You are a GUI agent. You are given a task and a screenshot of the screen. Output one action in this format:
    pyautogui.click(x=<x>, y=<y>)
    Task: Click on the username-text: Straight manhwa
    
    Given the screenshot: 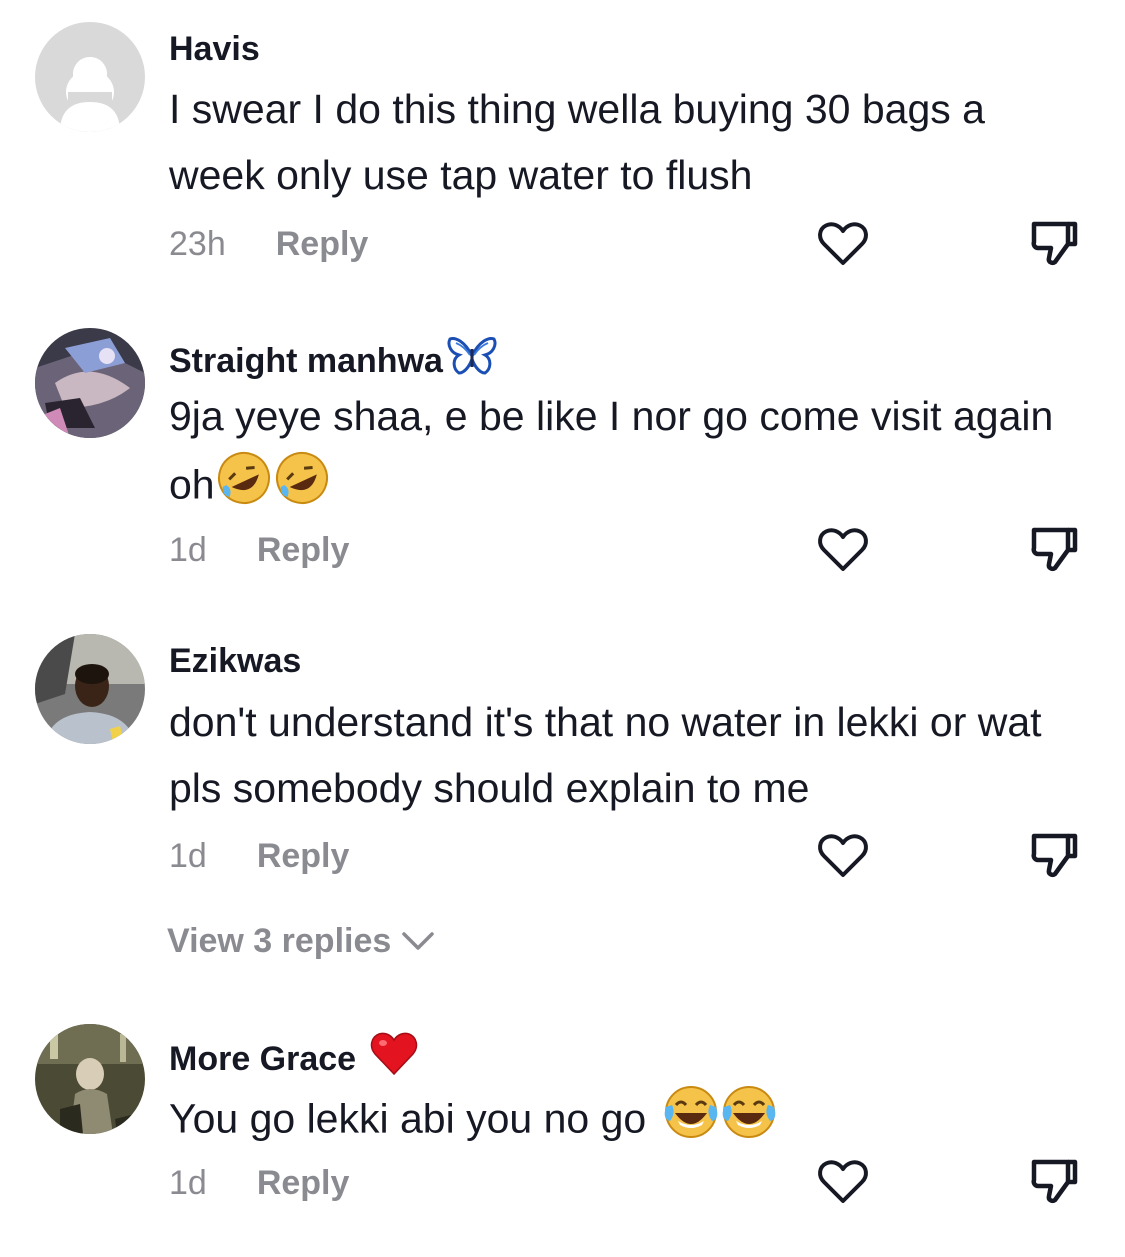 What is the action you would take?
    pyautogui.click(x=306, y=361)
    